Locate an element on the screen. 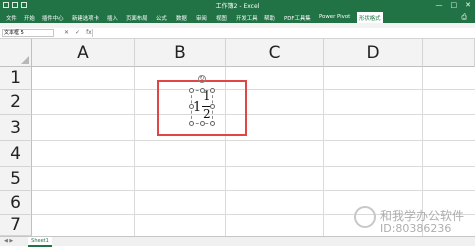 The height and width of the screenshot is (247, 475). close-button: ✕ is located at coordinates (468, 5).